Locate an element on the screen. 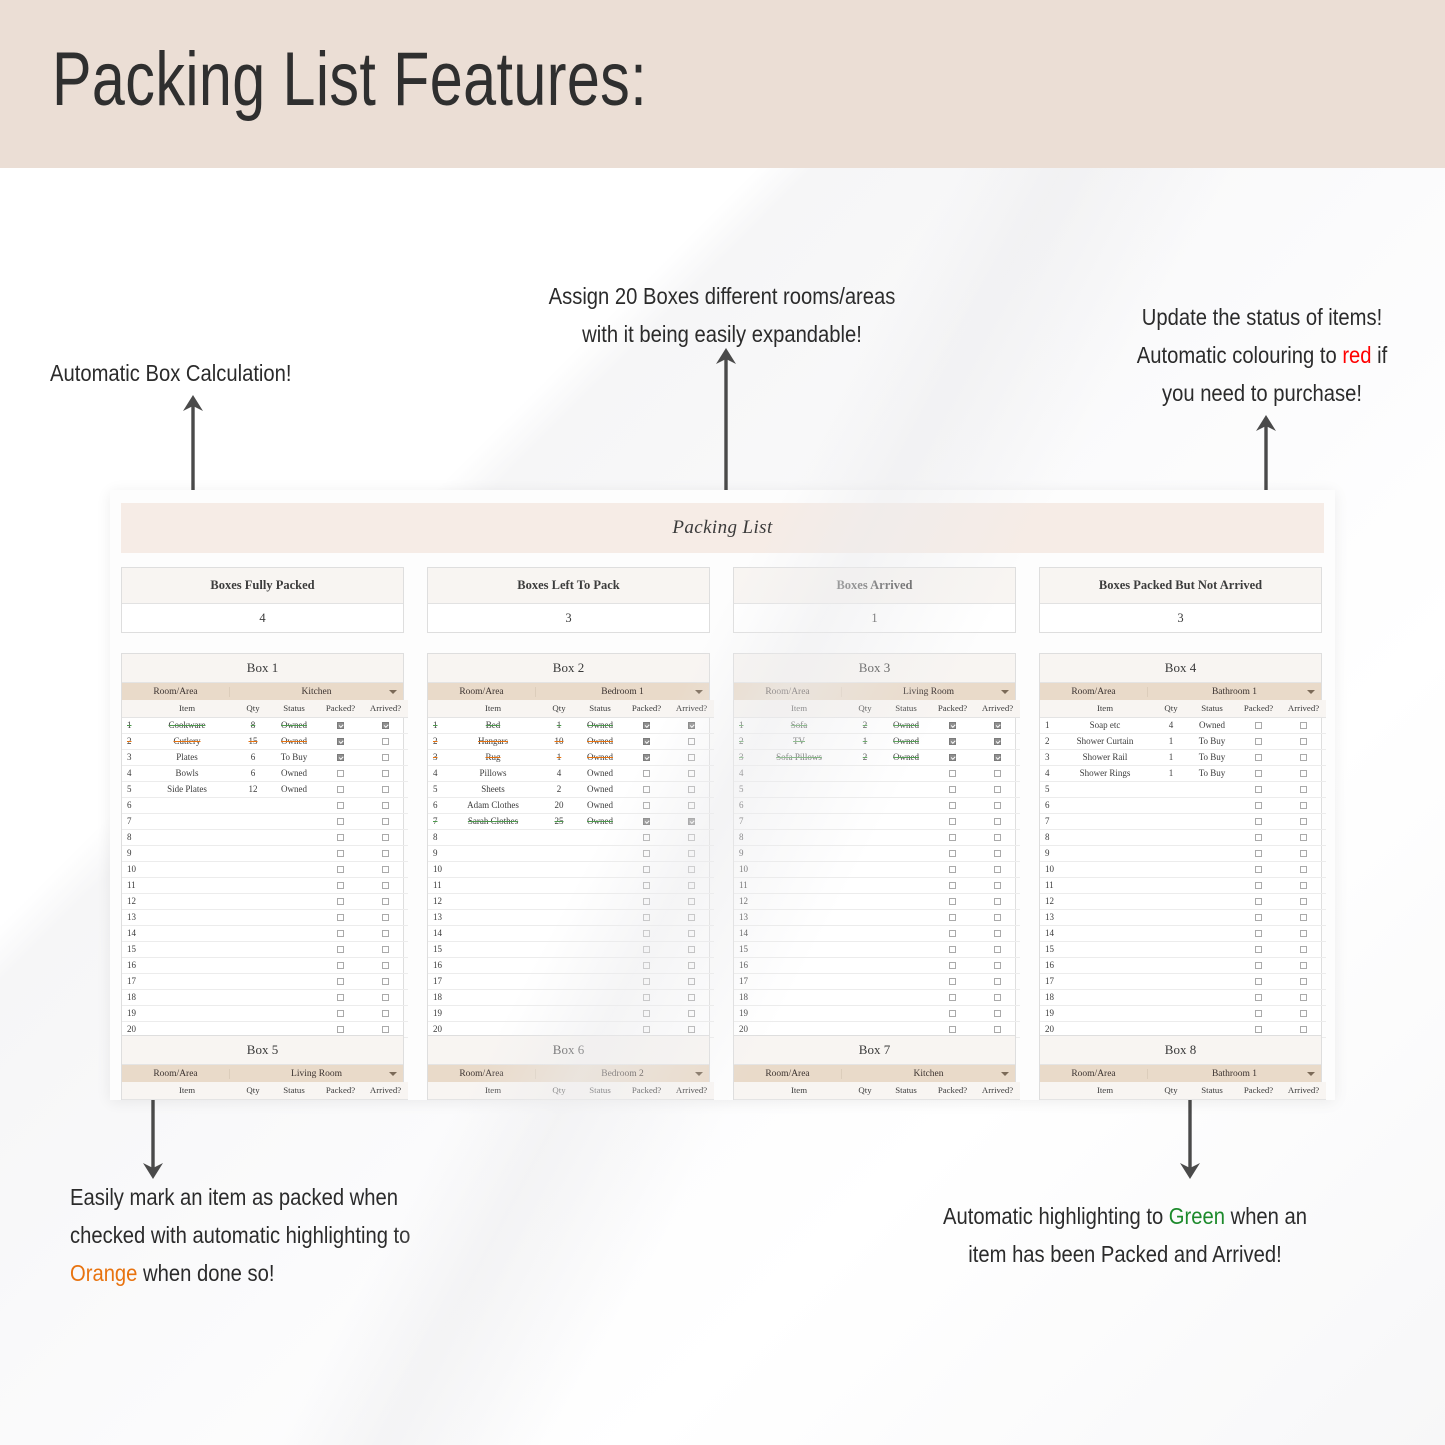 The image size is (1445, 1445). table-row: 15 is located at coordinates (571, 949).